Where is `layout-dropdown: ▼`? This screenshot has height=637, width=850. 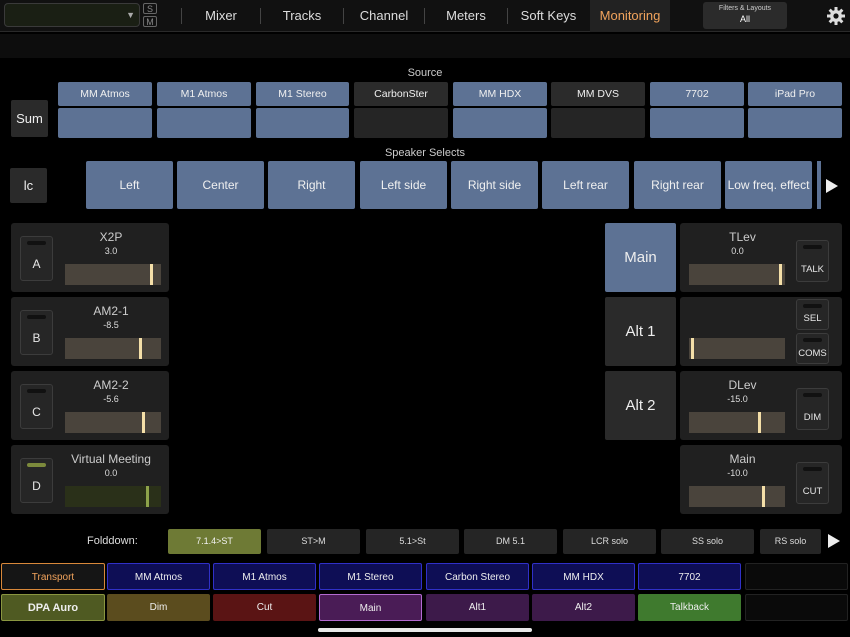
layout-dropdown: ▼ is located at coordinates (72, 15).